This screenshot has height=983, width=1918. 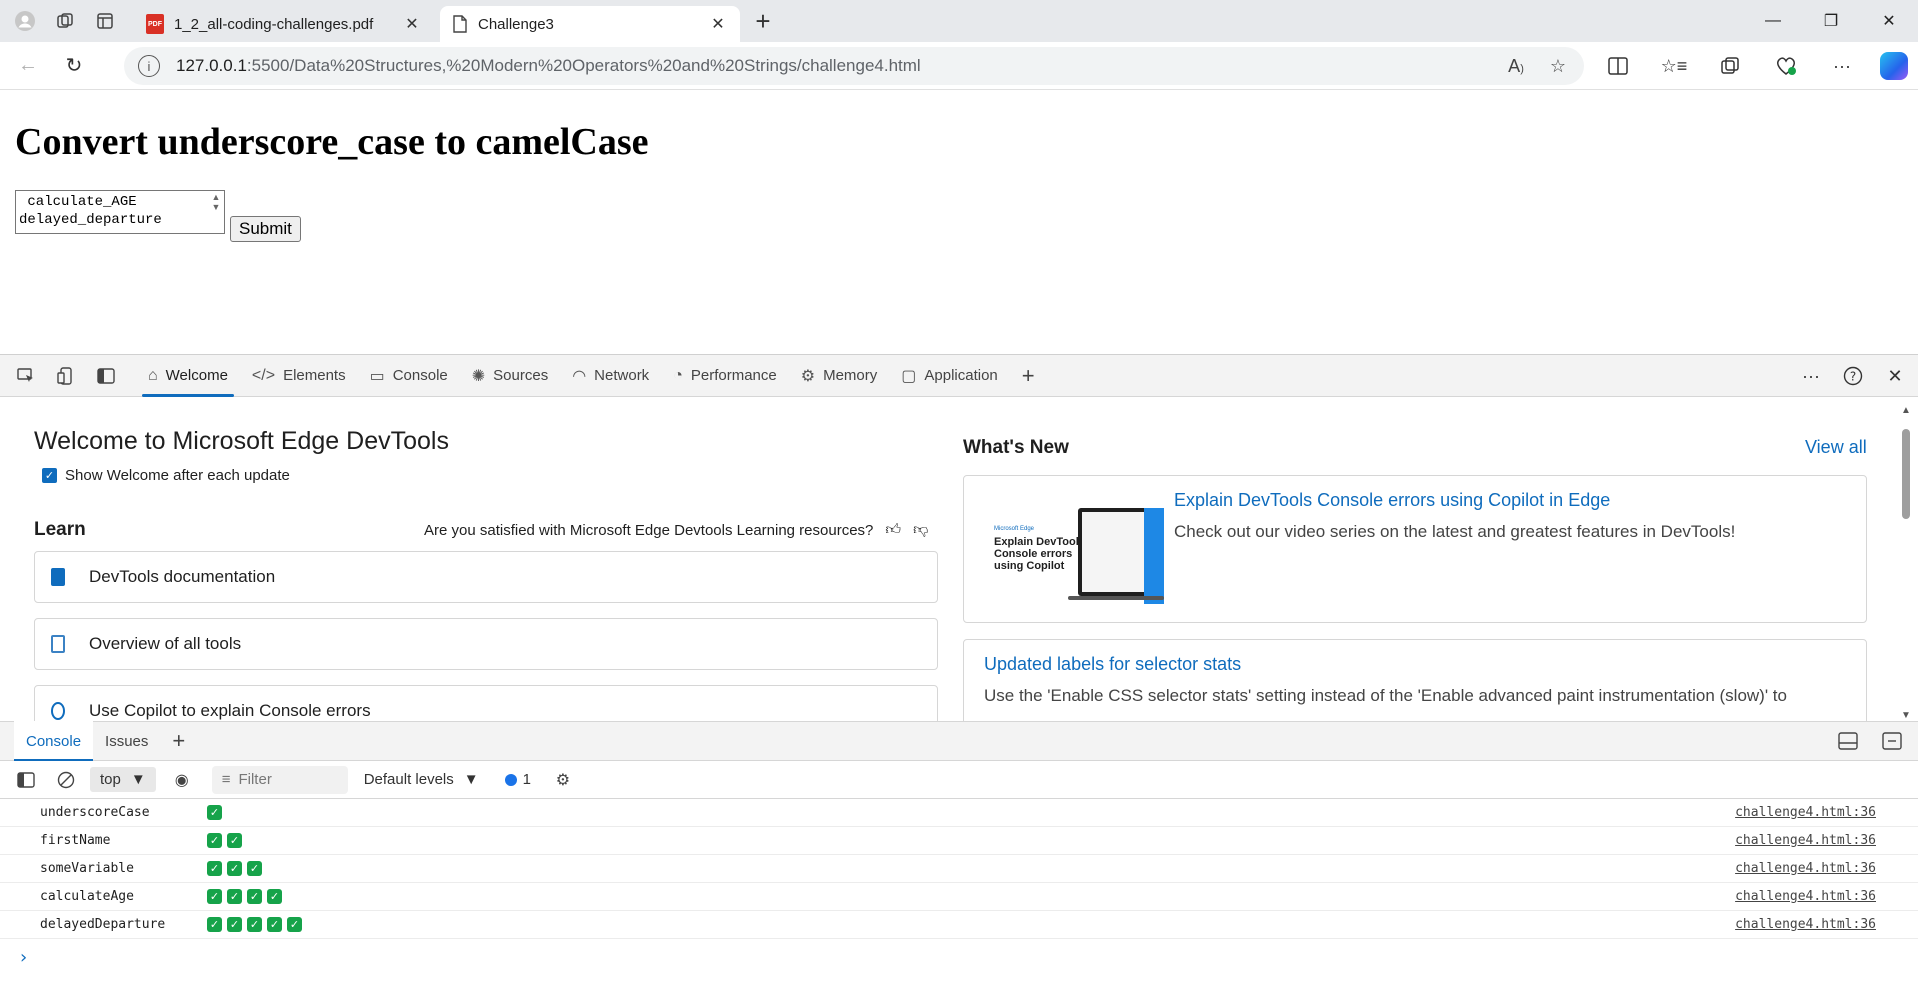 What do you see at coordinates (28, 66) in the screenshot?
I see `back-arrow-icon: ←` at bounding box center [28, 66].